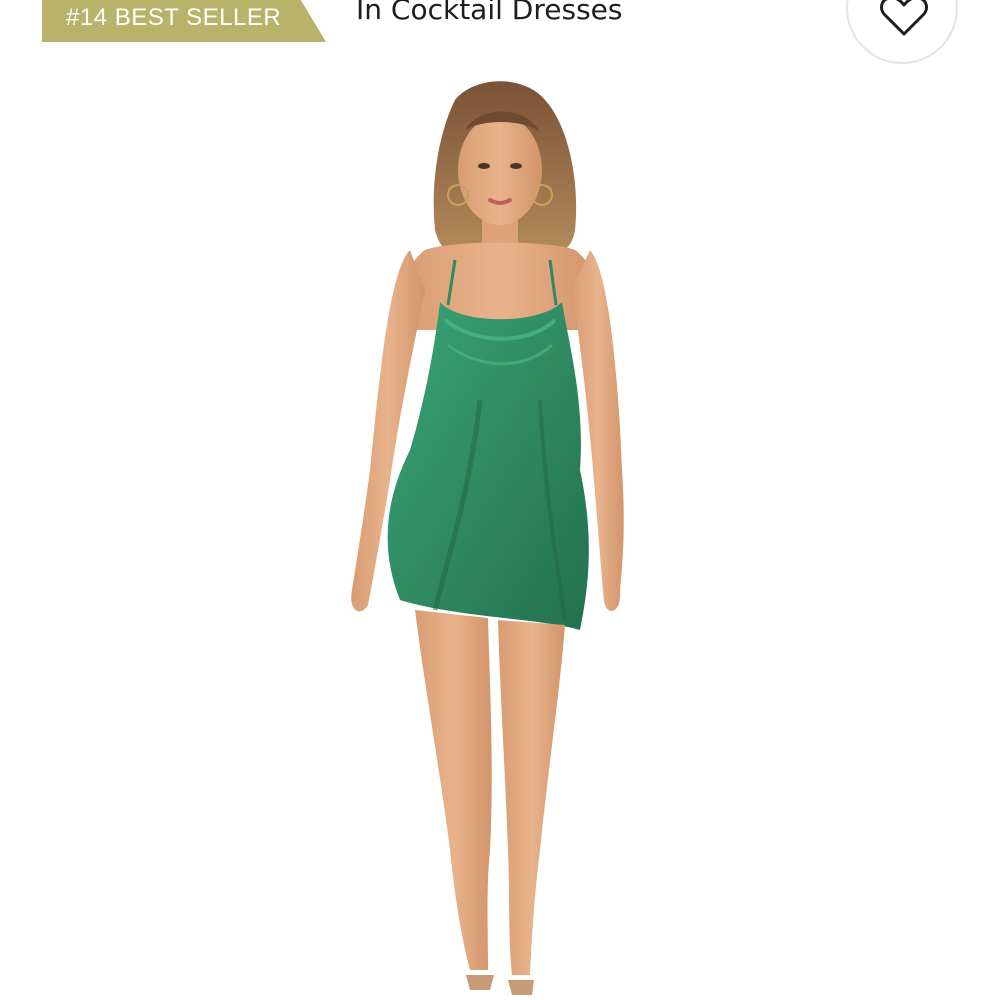  What do you see at coordinates (904, 18) in the screenshot?
I see `heart-outline-icon` at bounding box center [904, 18].